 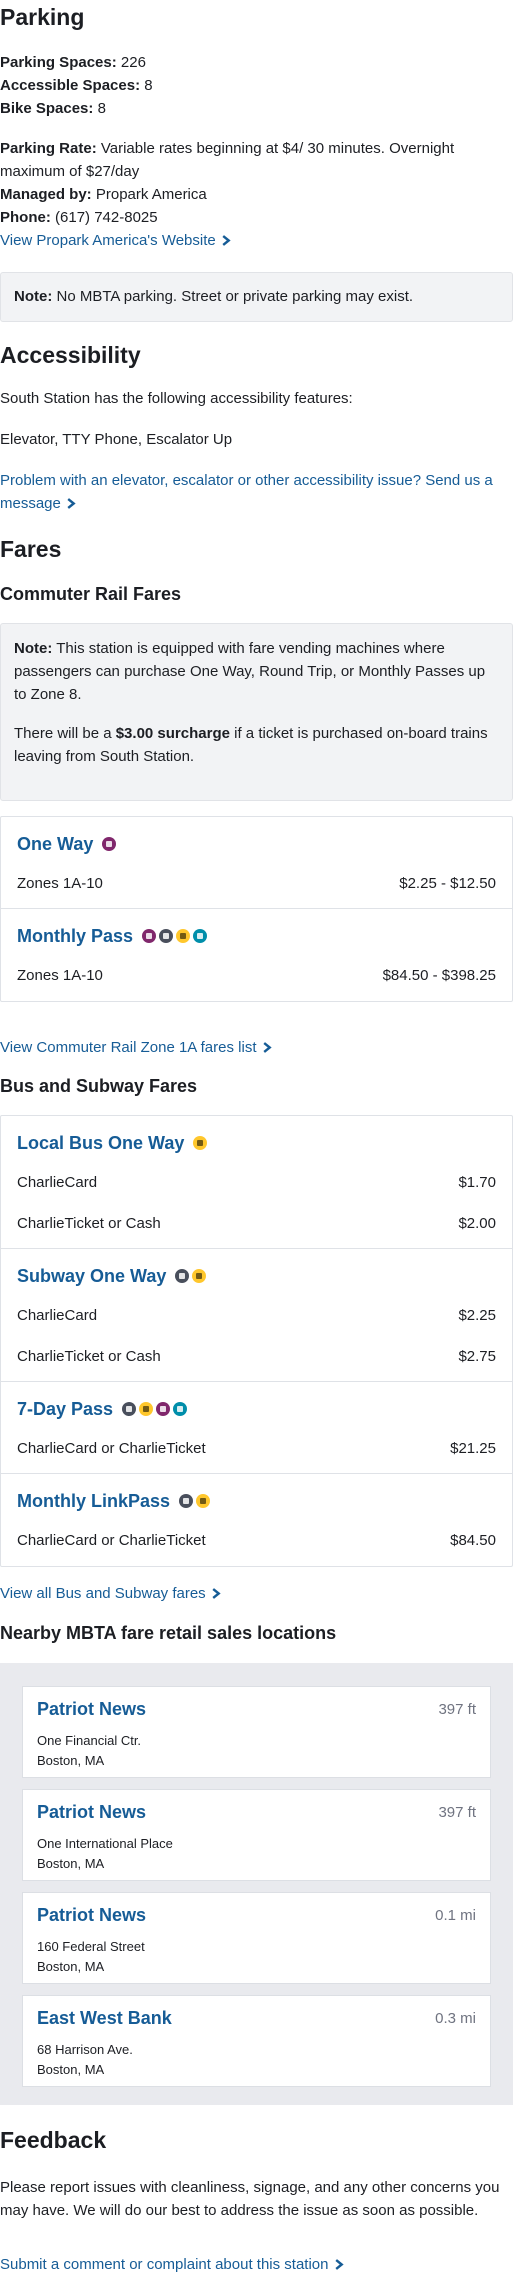 What do you see at coordinates (53, 2140) in the screenshot?
I see `feedback-heading: Feedback` at bounding box center [53, 2140].